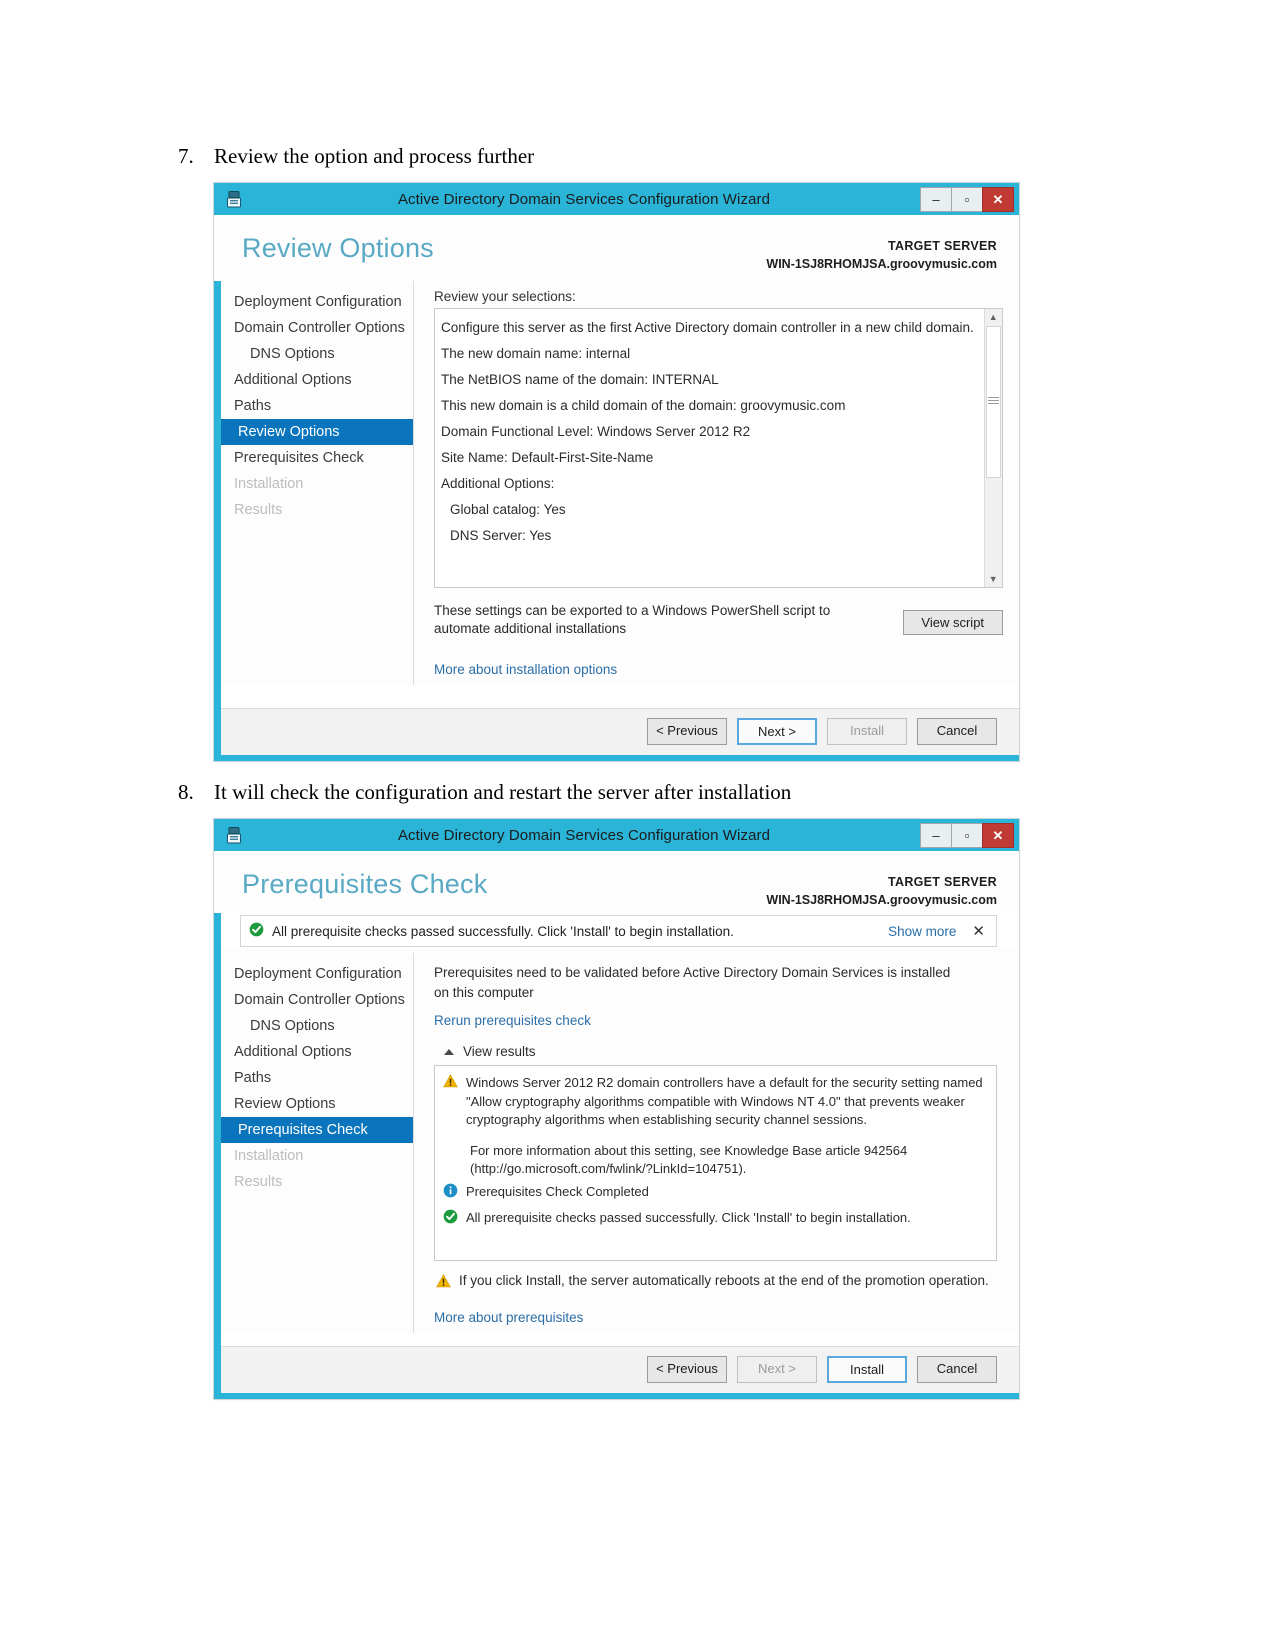  Describe the element at coordinates (930, 931) in the screenshot. I see `show-more-link: Show more` at that location.